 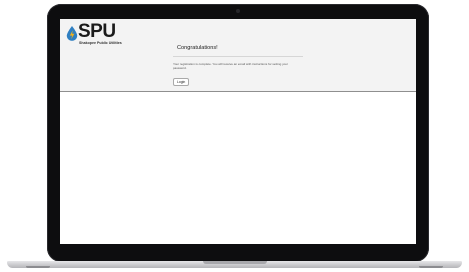 I want to click on title-divider, so click(x=238, y=56).